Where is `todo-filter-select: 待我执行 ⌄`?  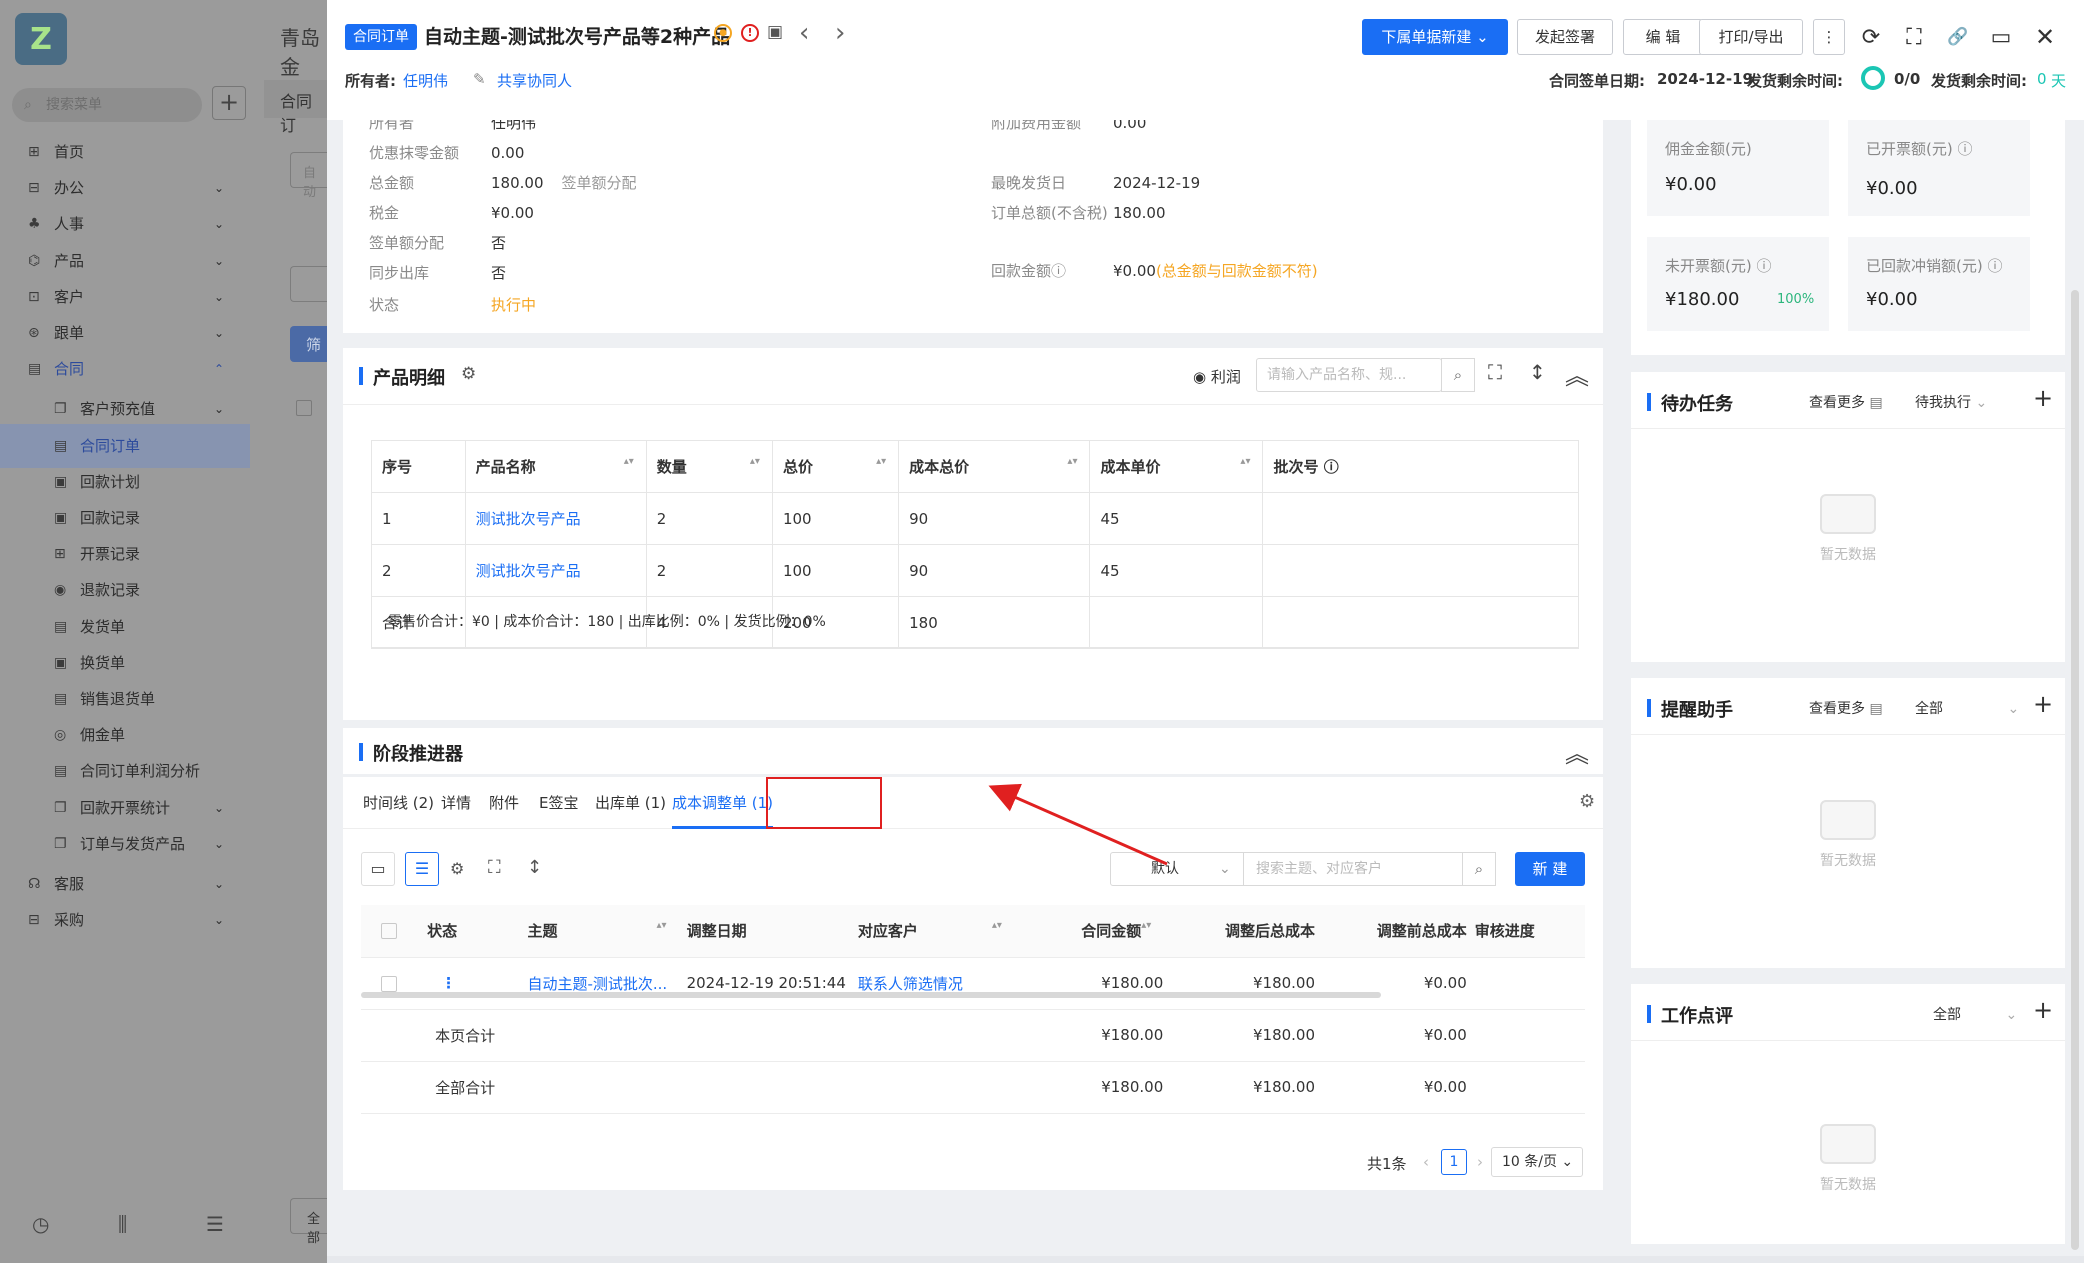 todo-filter-select: 待我执行 ⌄ is located at coordinates (1951, 402).